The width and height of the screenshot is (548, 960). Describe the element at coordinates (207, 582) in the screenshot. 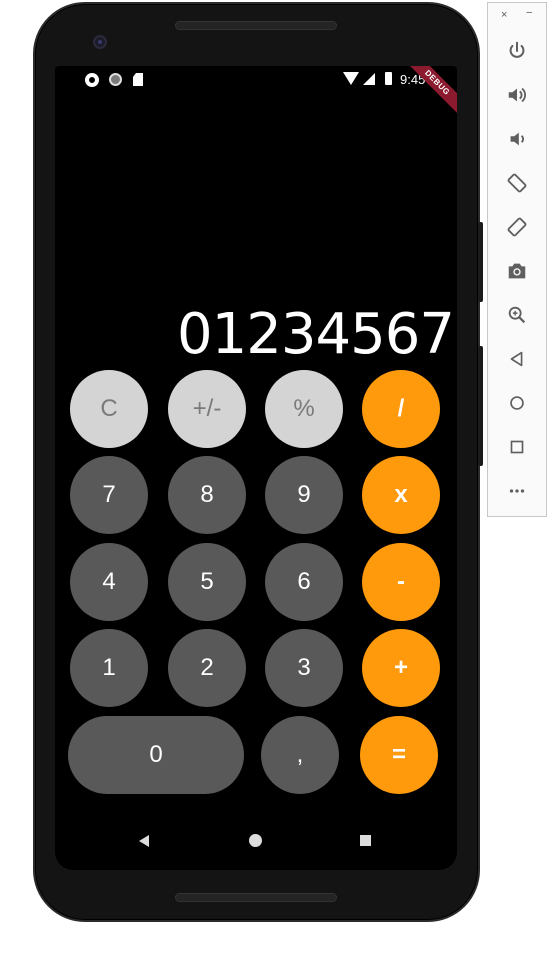

I see `digit-5-button: 5` at that location.